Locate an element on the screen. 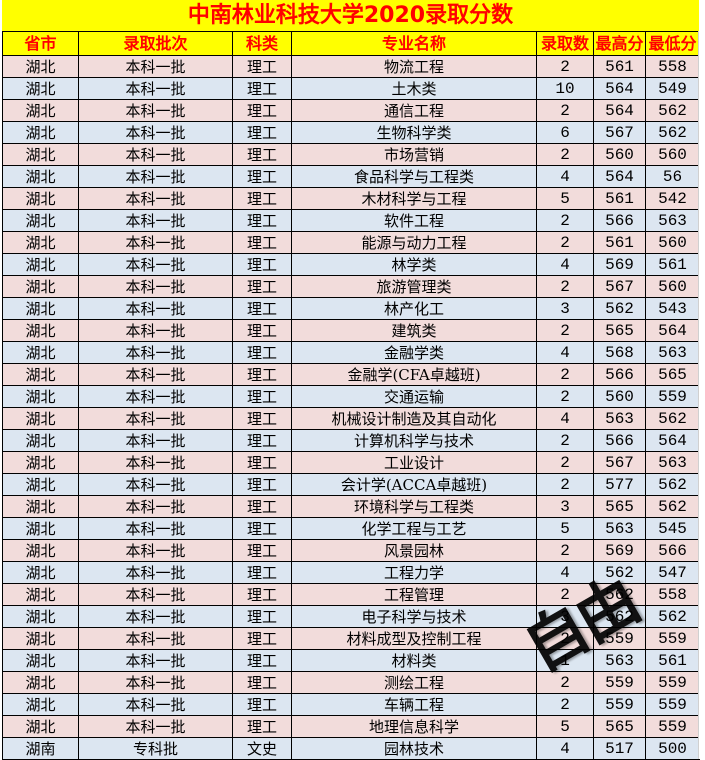  header-province: 省市 is located at coordinates (40, 43).